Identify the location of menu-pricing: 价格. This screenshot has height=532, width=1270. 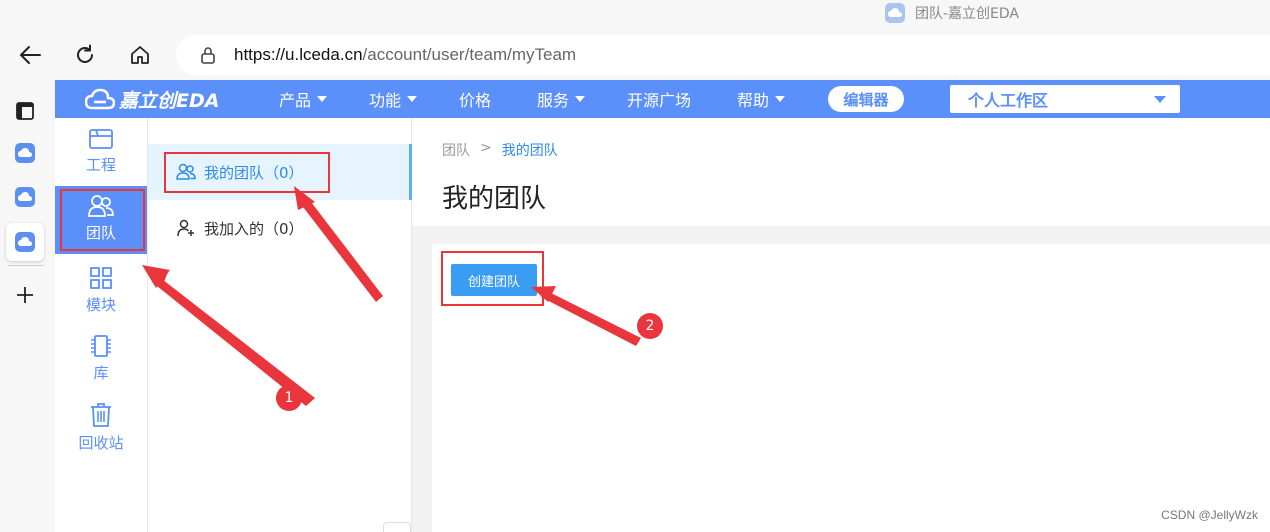
(475, 99).